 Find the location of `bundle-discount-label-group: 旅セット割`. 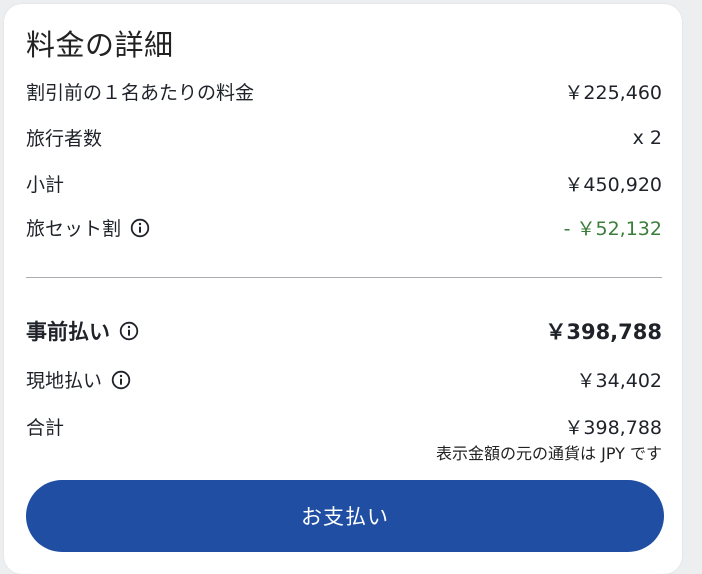

bundle-discount-label-group: 旅セット割 is located at coordinates (88, 227).